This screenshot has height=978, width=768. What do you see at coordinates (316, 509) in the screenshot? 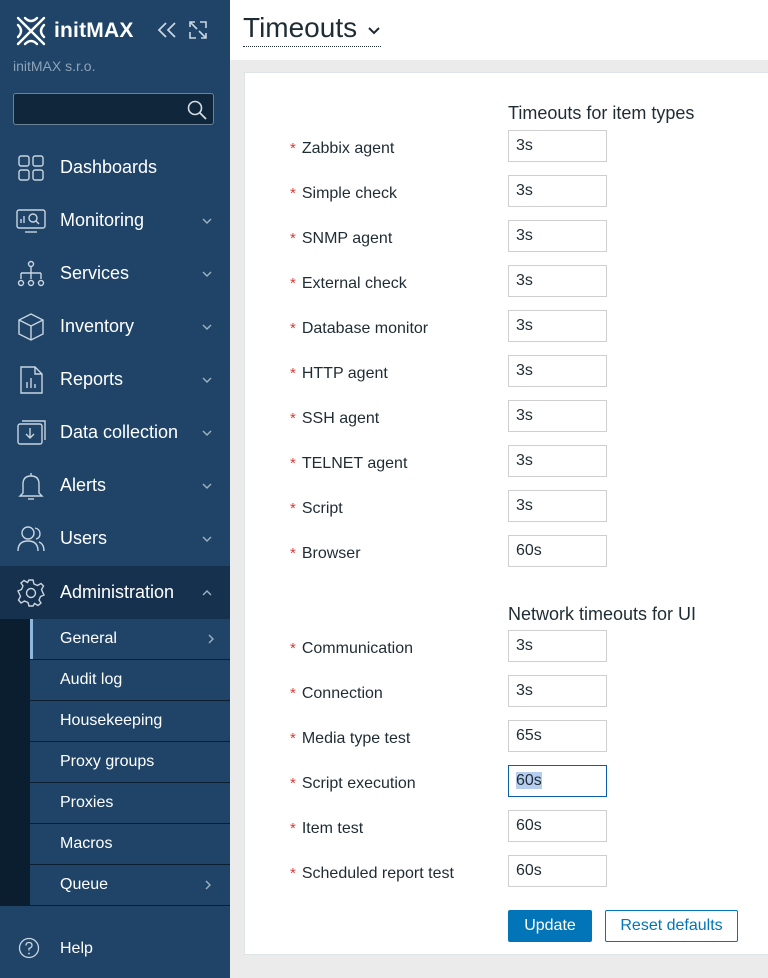
I see `field-label: Script` at bounding box center [316, 509].